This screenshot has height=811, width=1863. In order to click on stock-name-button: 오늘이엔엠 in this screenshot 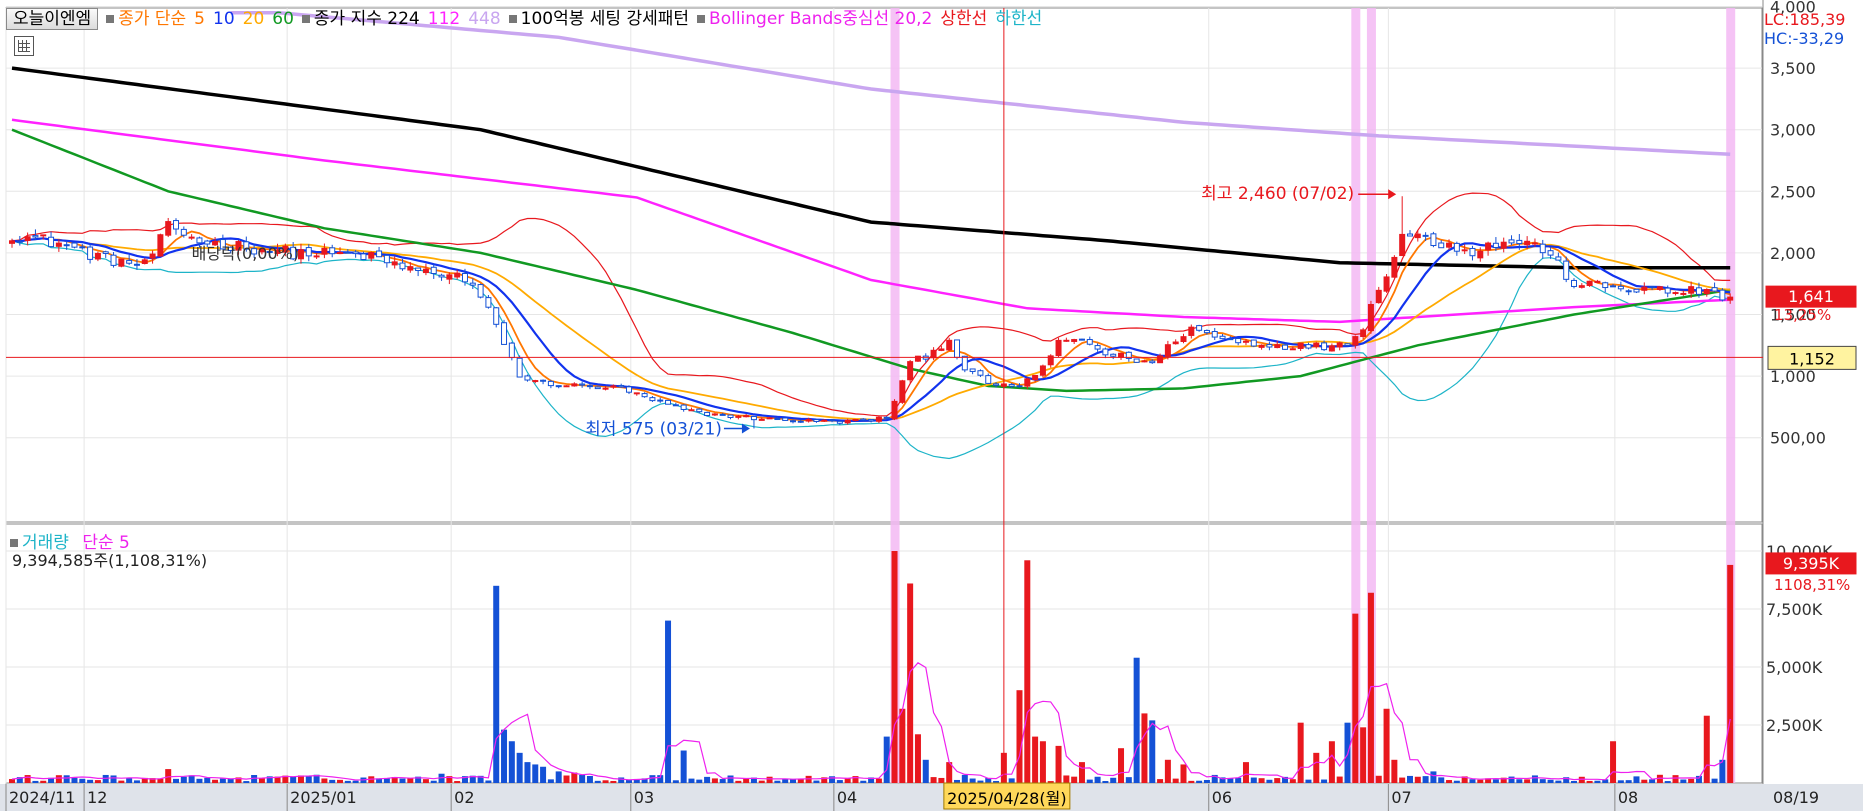, I will do `click(52, 19)`.